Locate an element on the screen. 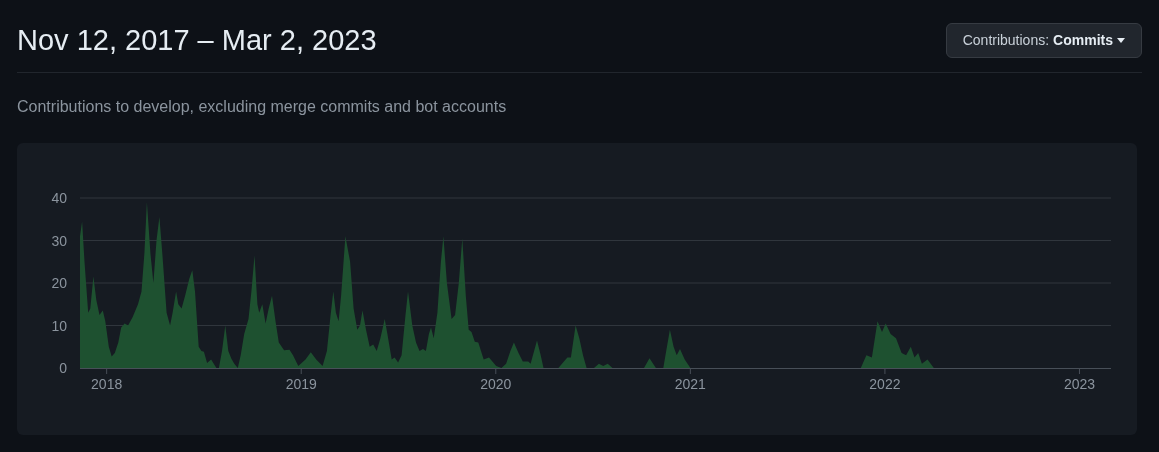 The image size is (1159, 452). chart-description: Contributions to develop, excluding merge commits and bot accounts is located at coordinates (262, 107).